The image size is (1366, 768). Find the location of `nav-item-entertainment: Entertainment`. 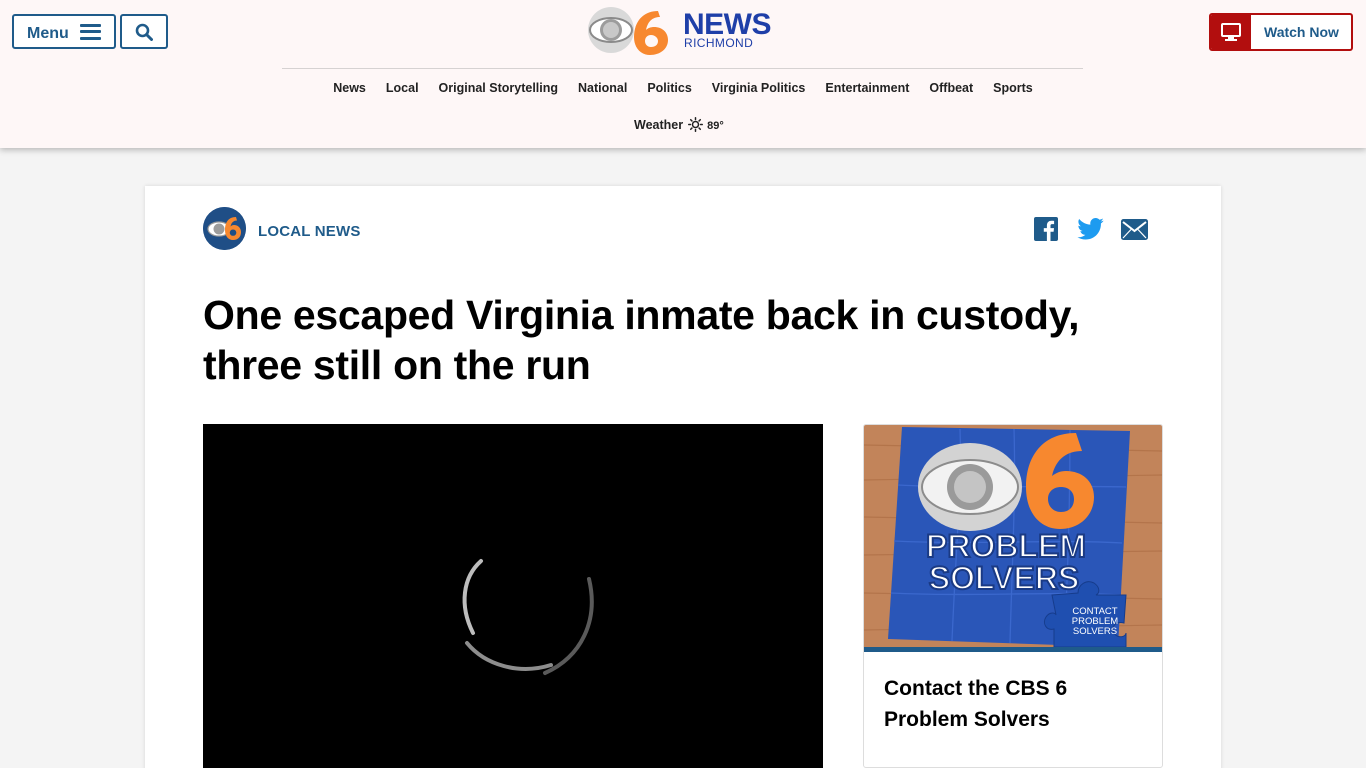

nav-item-entertainment: Entertainment is located at coordinates (867, 89).